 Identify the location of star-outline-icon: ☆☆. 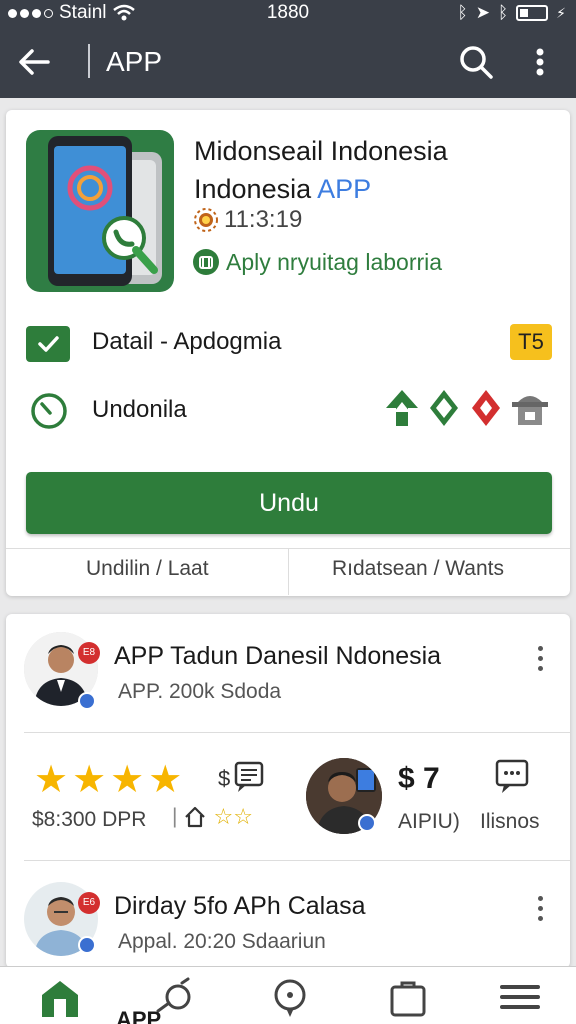
(233, 816).